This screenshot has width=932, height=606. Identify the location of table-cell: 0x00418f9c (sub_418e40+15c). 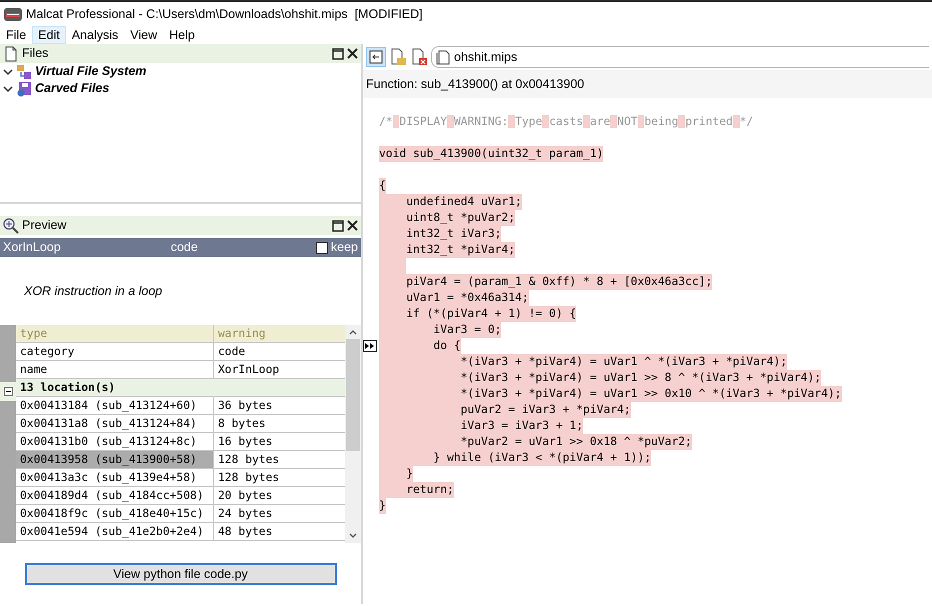
(115, 513).